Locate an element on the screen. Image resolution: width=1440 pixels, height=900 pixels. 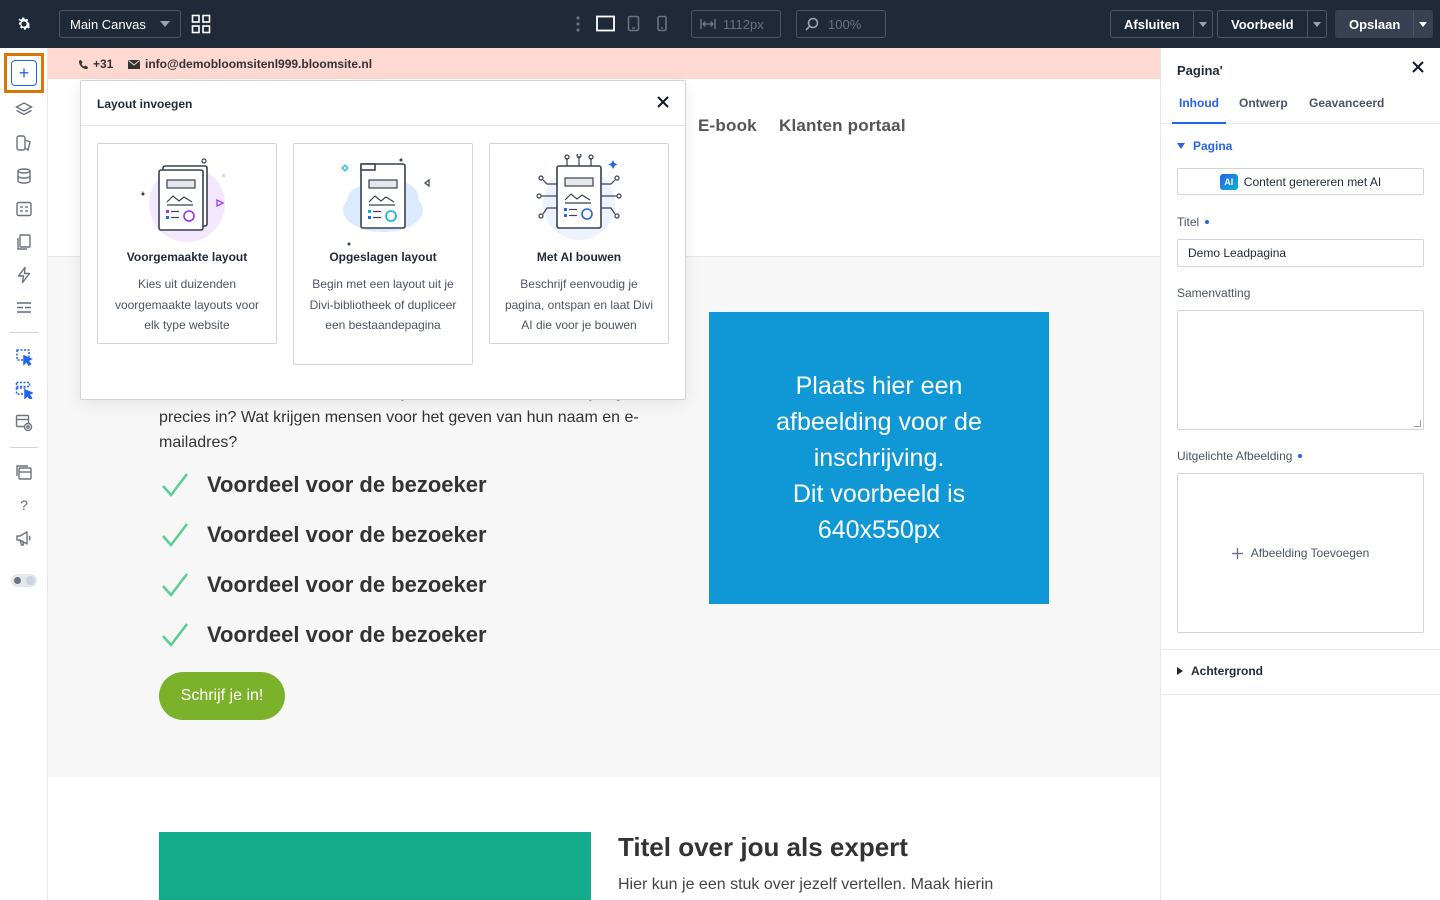
pages-copy-icon is located at coordinates (24, 242).